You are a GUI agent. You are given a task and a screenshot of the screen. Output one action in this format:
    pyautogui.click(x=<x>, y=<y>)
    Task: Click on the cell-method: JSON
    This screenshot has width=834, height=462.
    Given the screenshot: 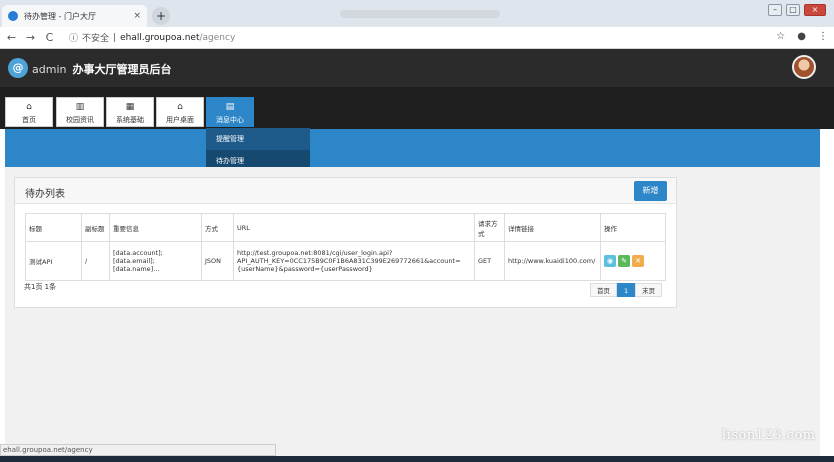 What is the action you would take?
    pyautogui.click(x=217, y=261)
    